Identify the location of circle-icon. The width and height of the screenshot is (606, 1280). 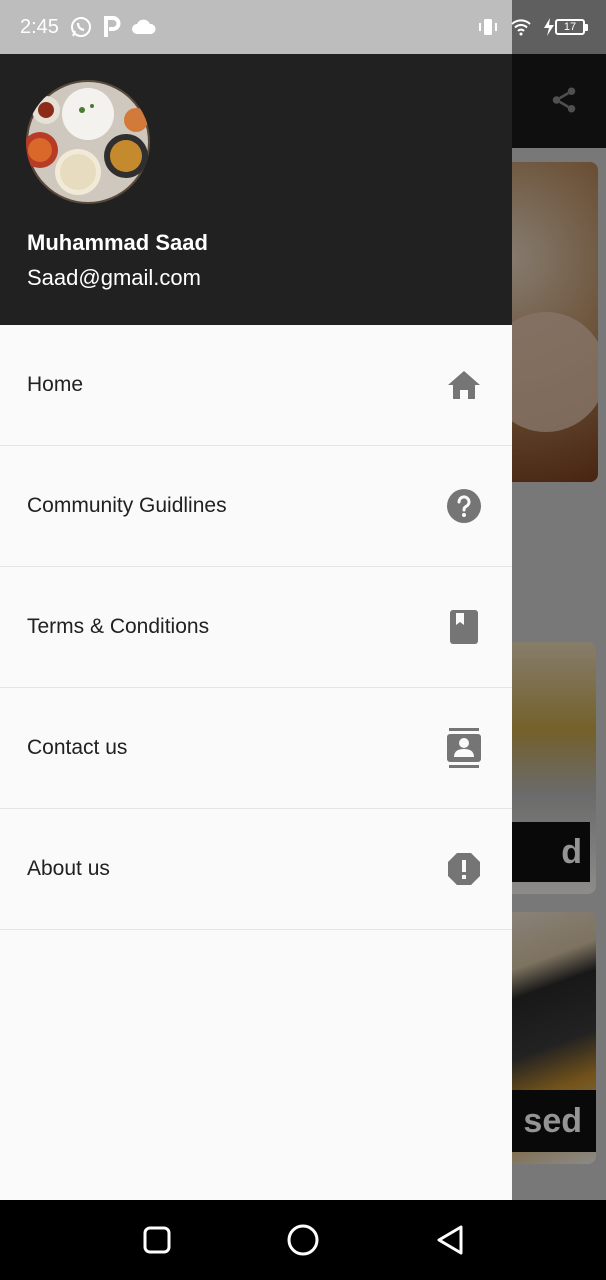
(303, 1240).